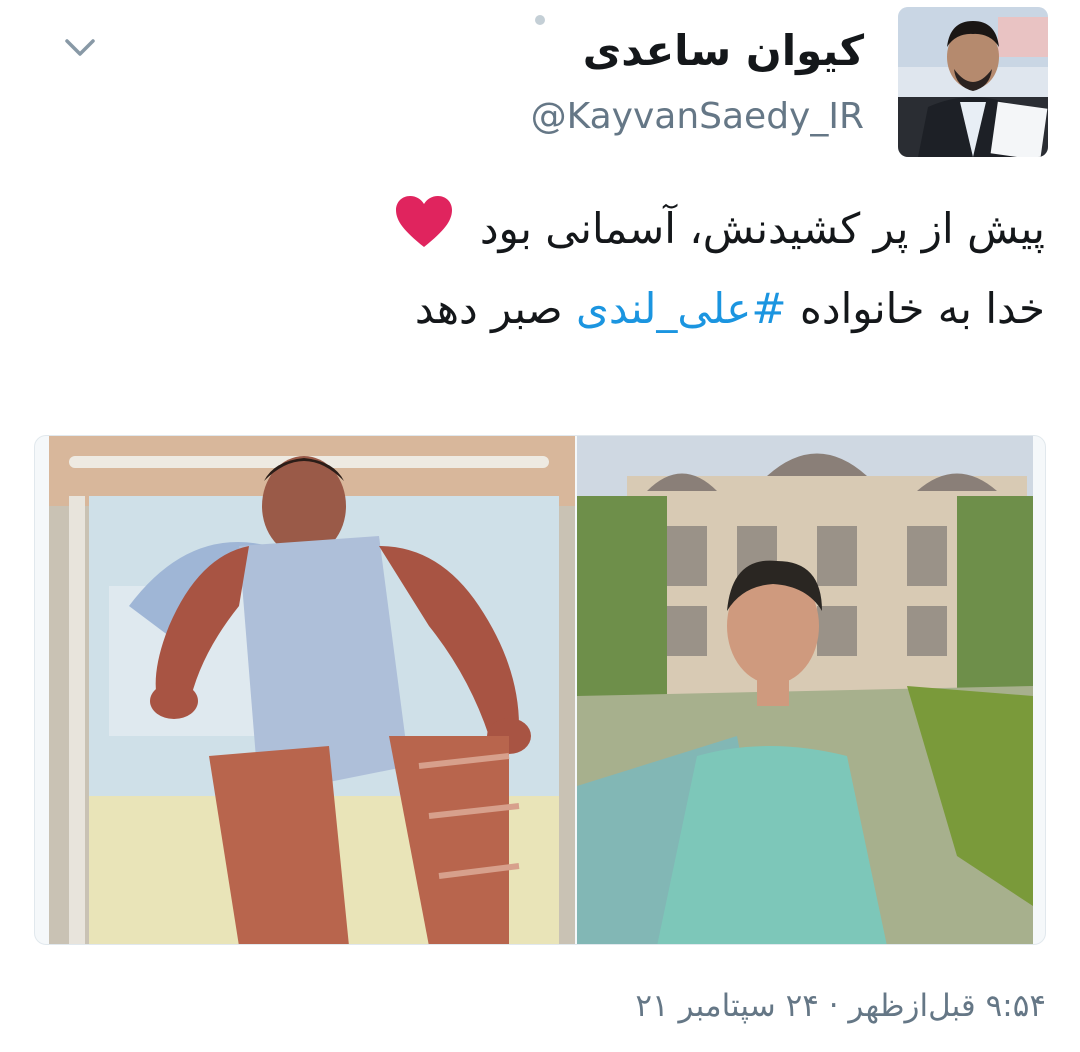 The height and width of the screenshot is (1052, 1080). Describe the element at coordinates (762, 228) in the screenshot. I see `tweet-text-segment: پیش از پر کشیدنش، آسمانی بود` at that location.